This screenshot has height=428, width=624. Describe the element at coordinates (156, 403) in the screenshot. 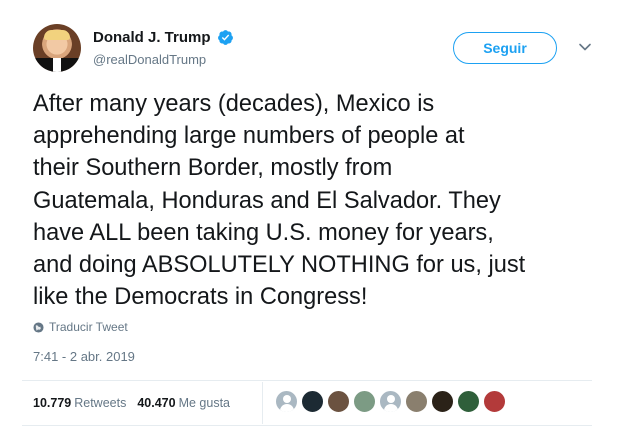

I see `likes-count: 40.470` at that location.